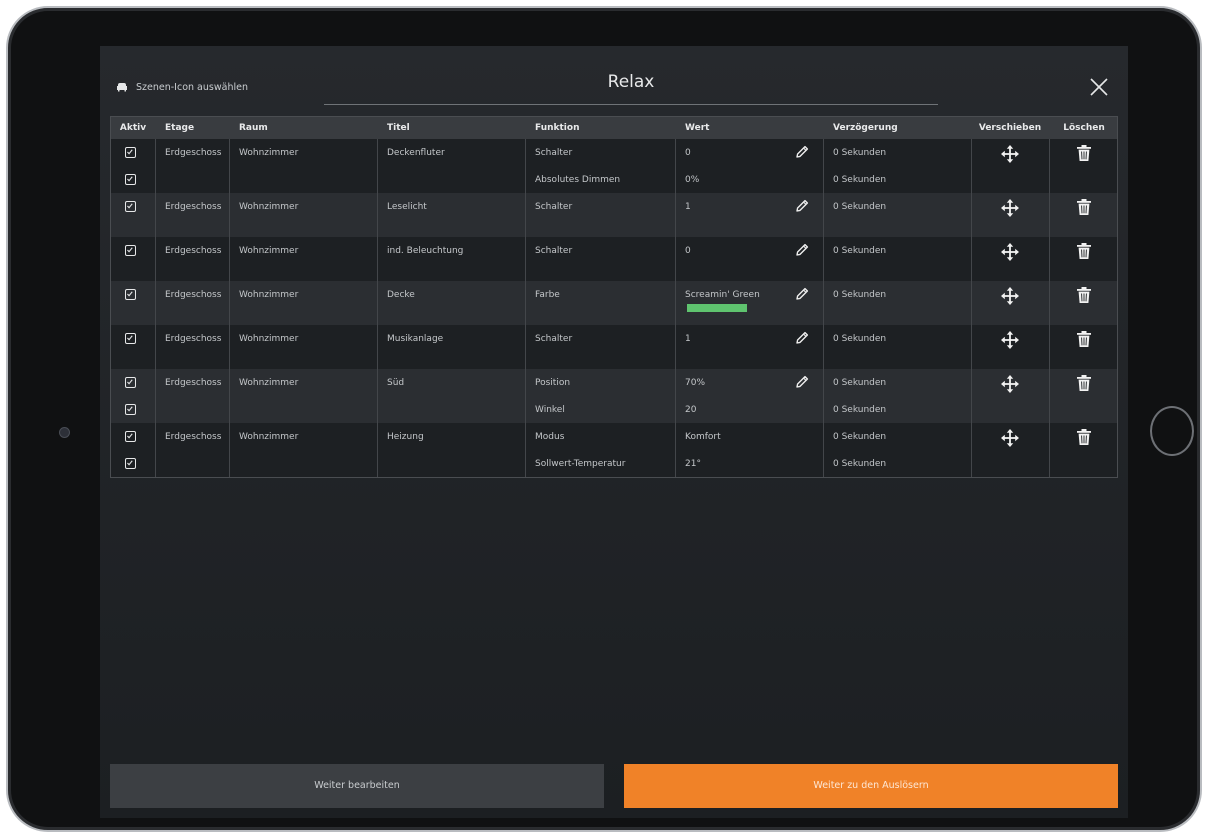 The image size is (1206, 838). I want to click on header-col-raum: Raum, so click(253, 128).